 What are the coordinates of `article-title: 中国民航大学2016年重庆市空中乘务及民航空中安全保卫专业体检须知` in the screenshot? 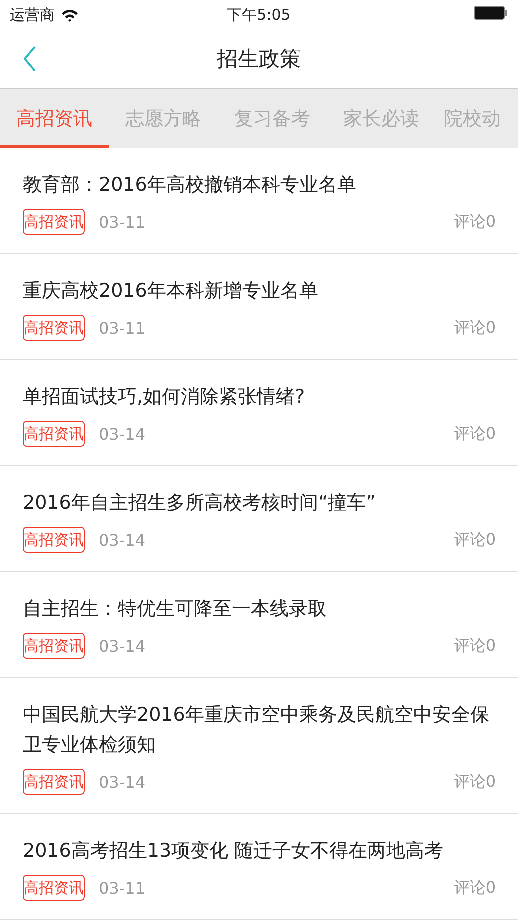 It's located at (270, 730).